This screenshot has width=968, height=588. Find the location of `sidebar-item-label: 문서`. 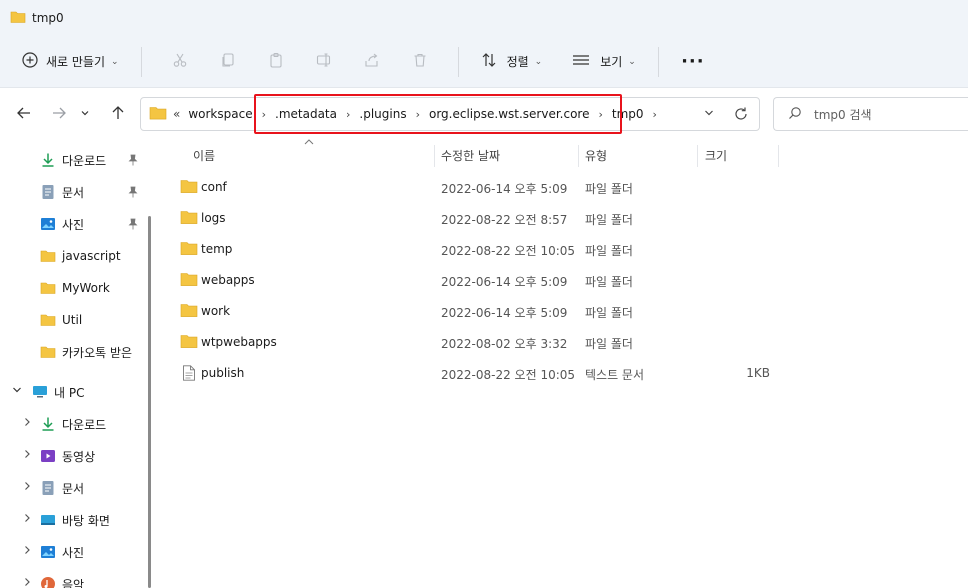

sidebar-item-label: 문서 is located at coordinates (73, 488).